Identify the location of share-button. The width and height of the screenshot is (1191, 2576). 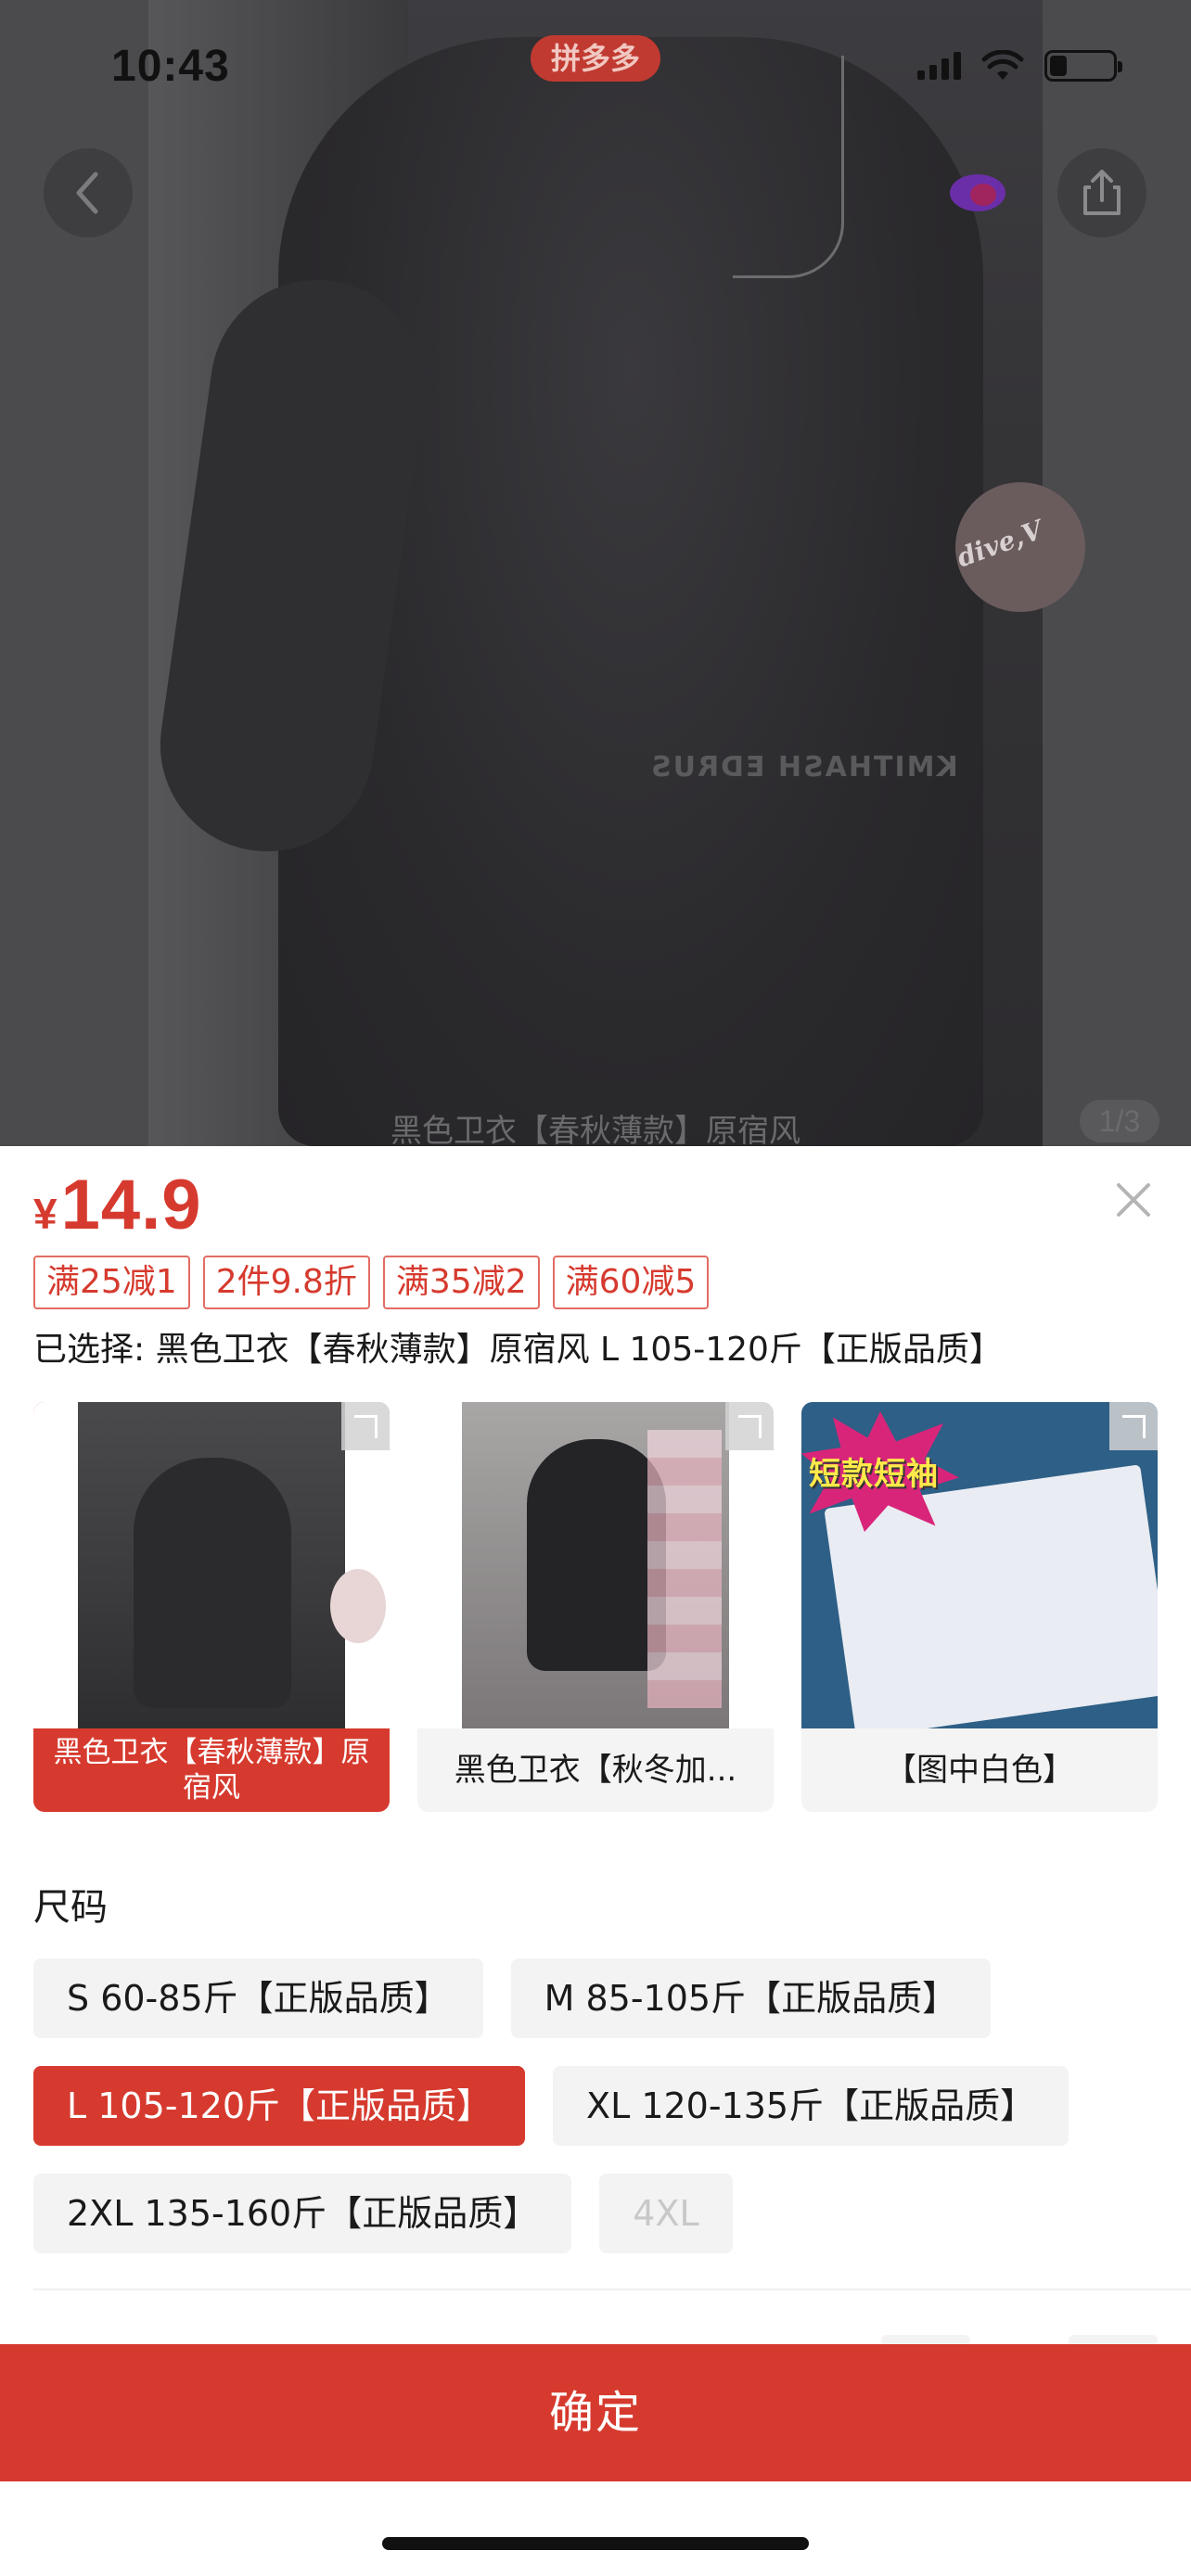
(1101, 192).